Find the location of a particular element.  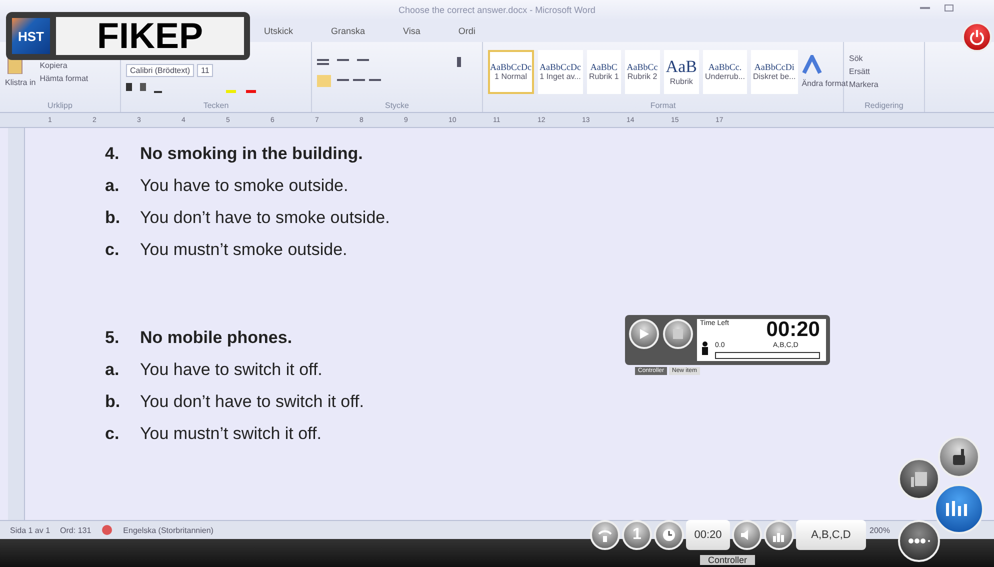

style-item: AaB Rubrik is located at coordinates (681, 72).